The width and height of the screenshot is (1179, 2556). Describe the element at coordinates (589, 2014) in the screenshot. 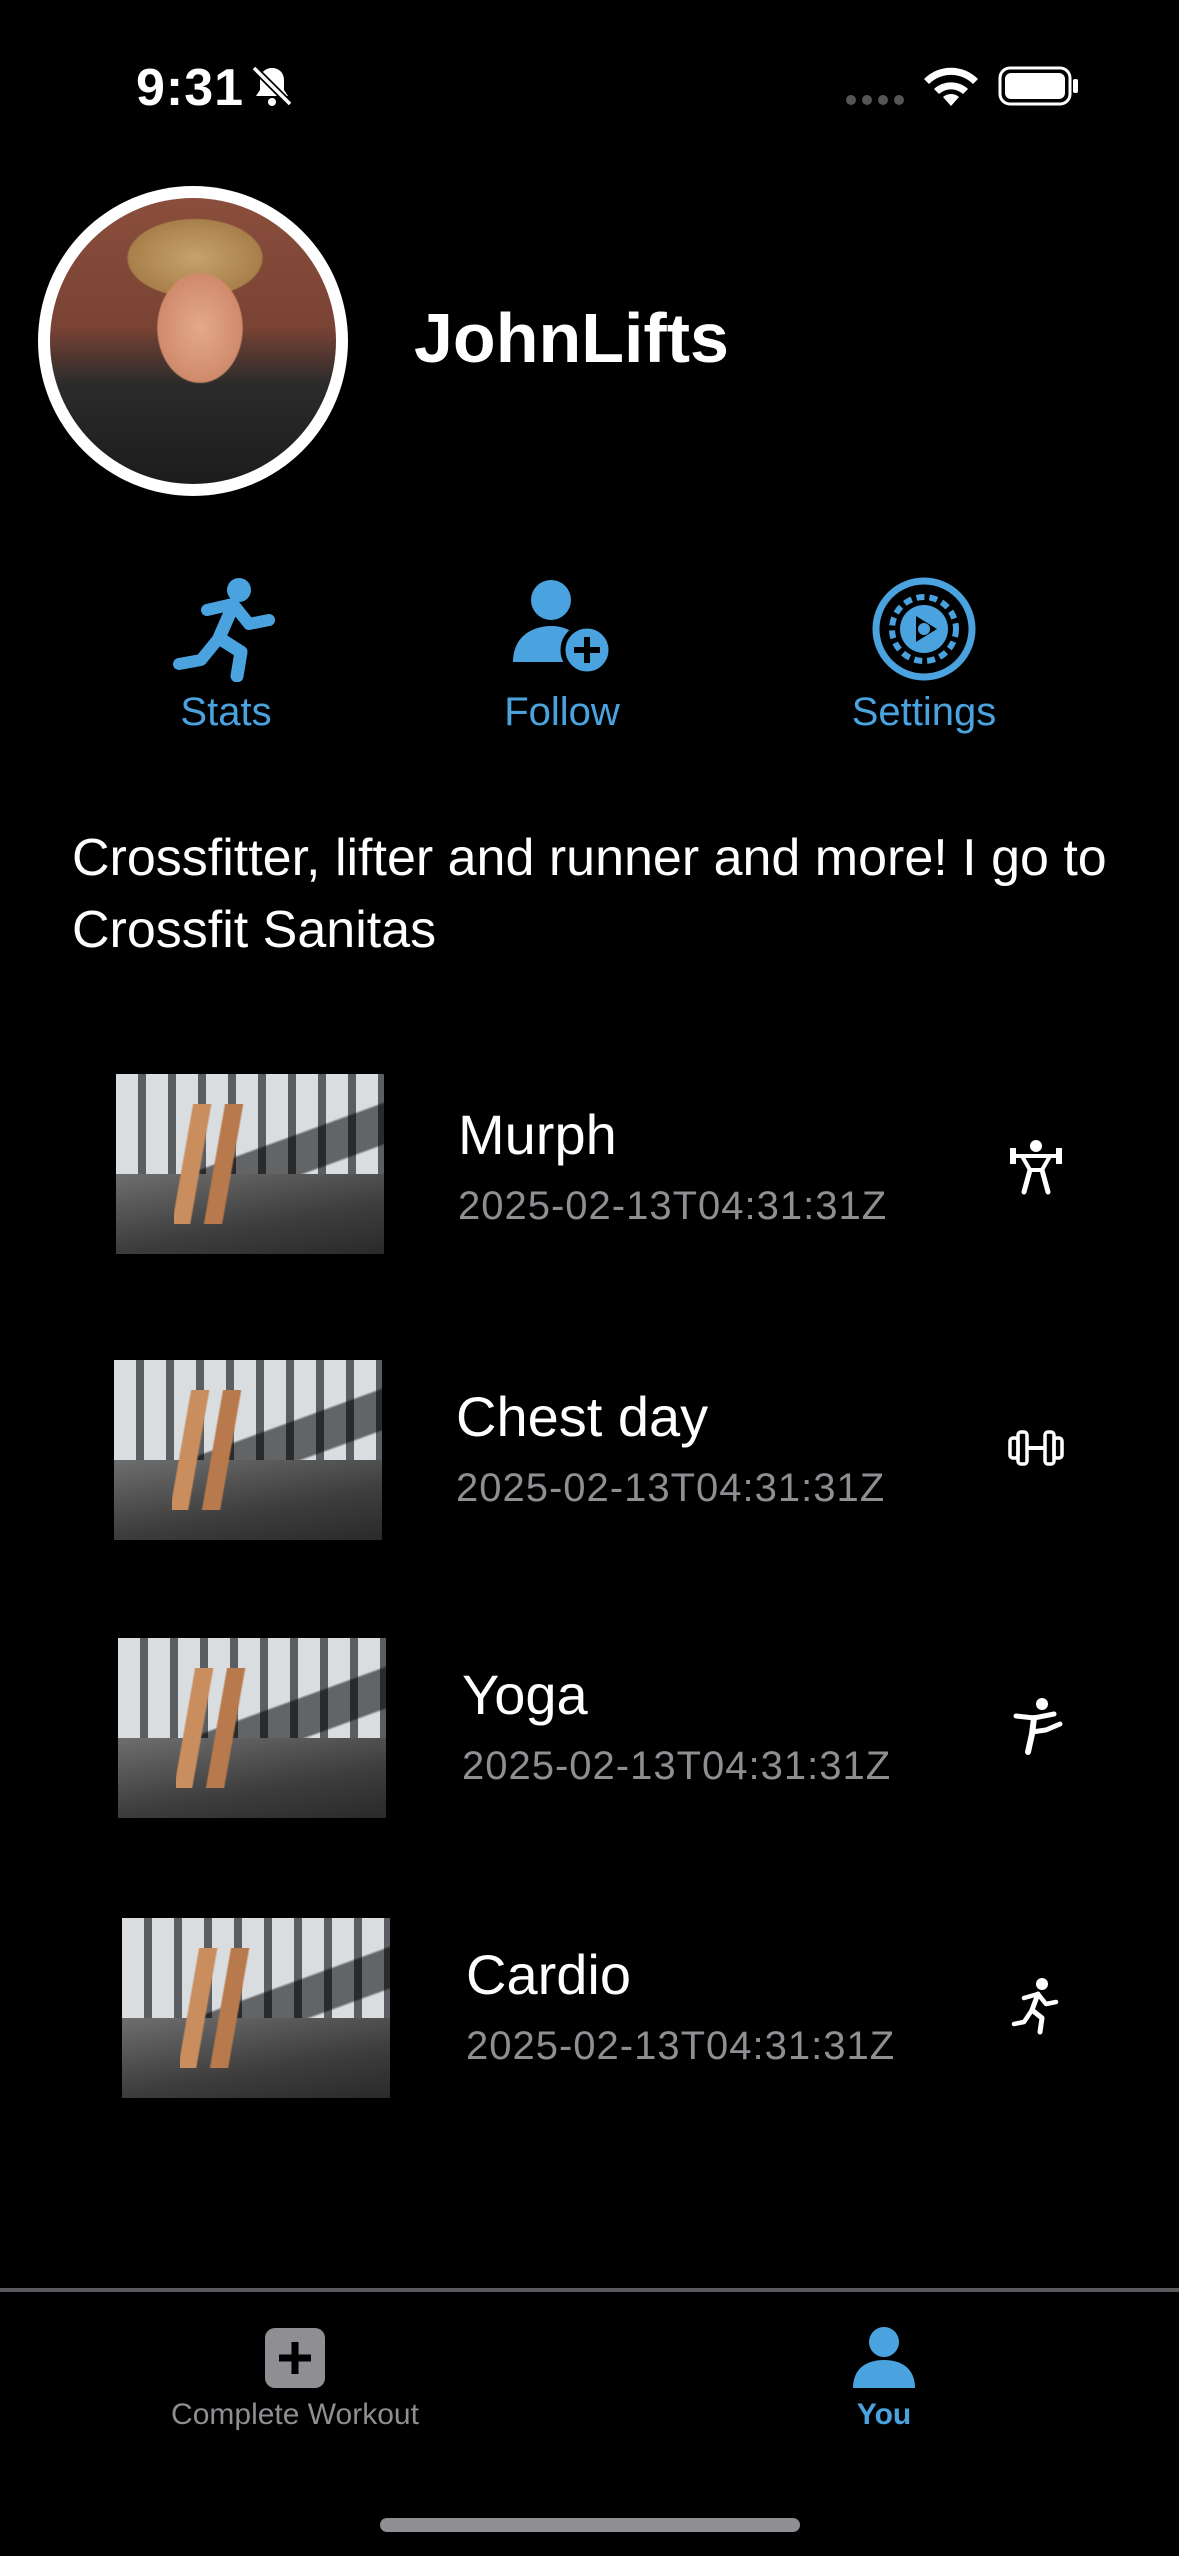

I see `workout-row-cardio: Cardio 2025-02-13T04:31:31Z` at that location.